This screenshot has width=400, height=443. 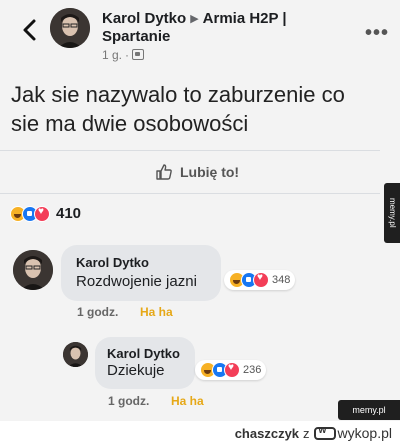 What do you see at coordinates (30, 30) in the screenshot?
I see `back-chevron-icon` at bounding box center [30, 30].